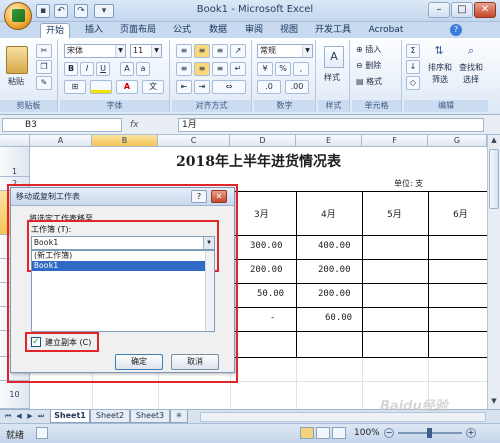 This screenshot has height=443, width=500. What do you see at coordinates (127, 87) in the screenshot?
I see `font-color-icon: A` at bounding box center [127, 87].